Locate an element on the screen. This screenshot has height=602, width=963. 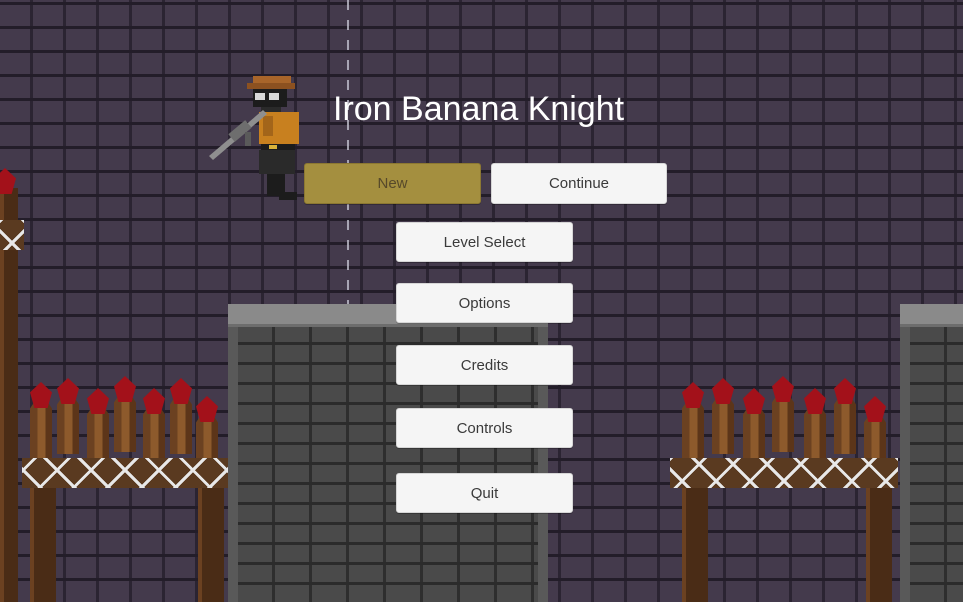
options-button: Options is located at coordinates (484, 303).